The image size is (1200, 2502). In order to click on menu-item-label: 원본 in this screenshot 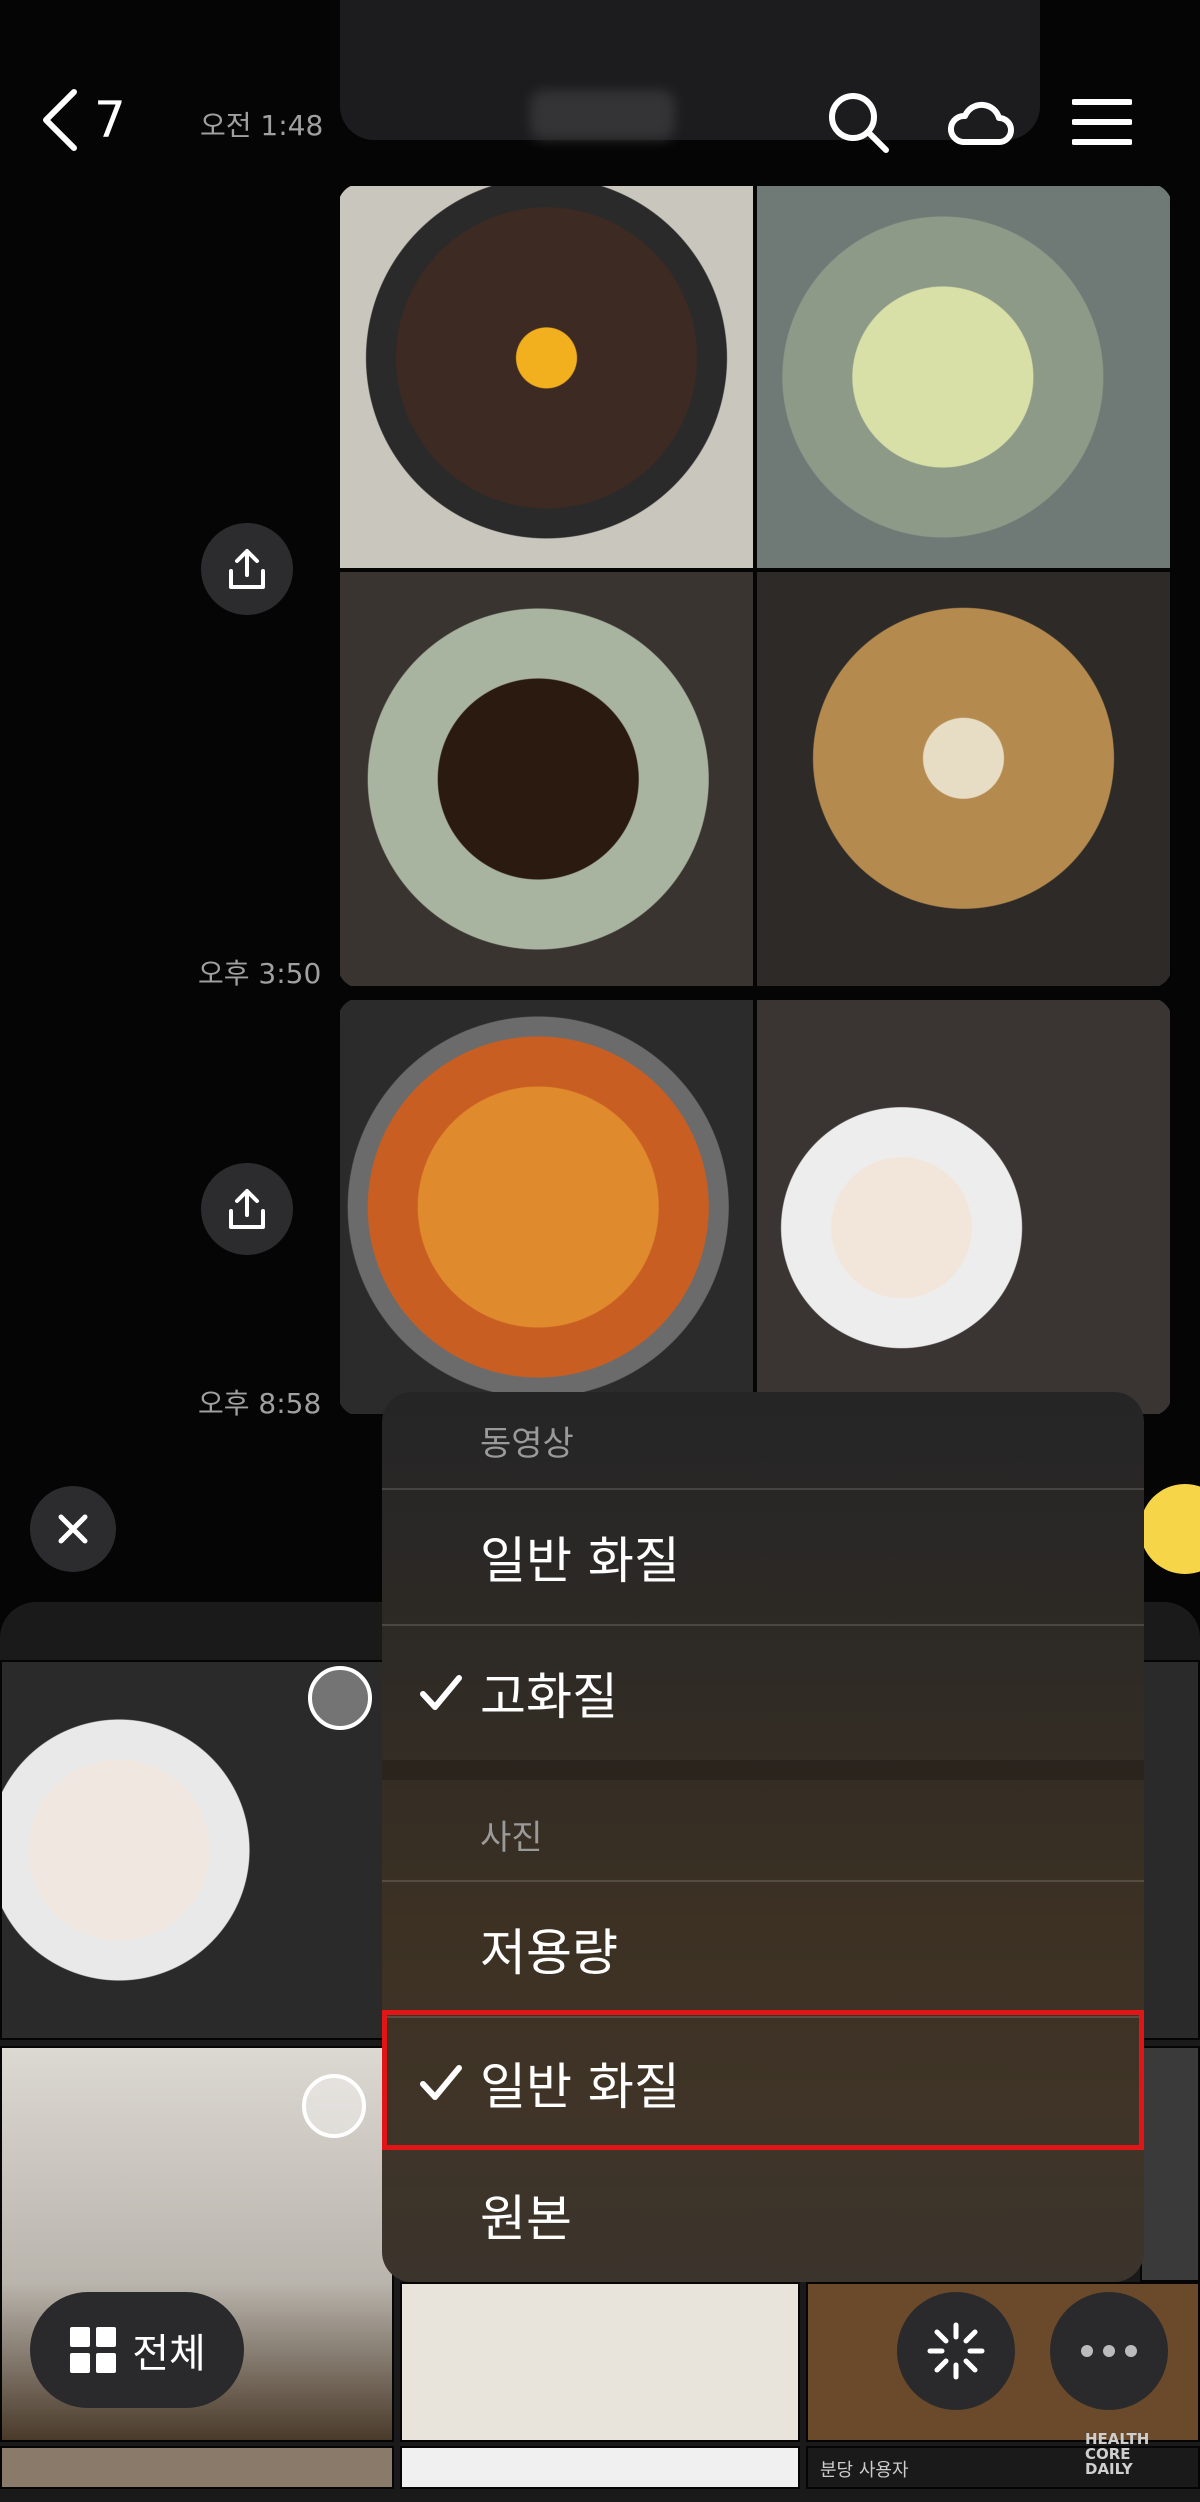, I will do `click(526, 2219)`.